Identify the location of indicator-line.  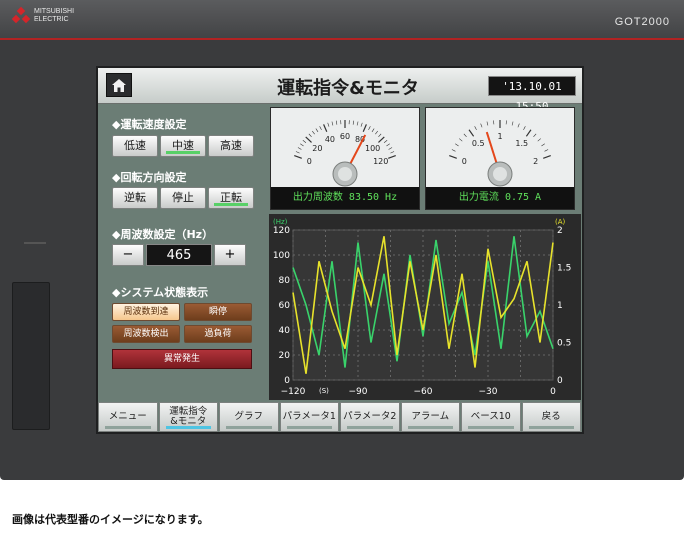
(35, 243).